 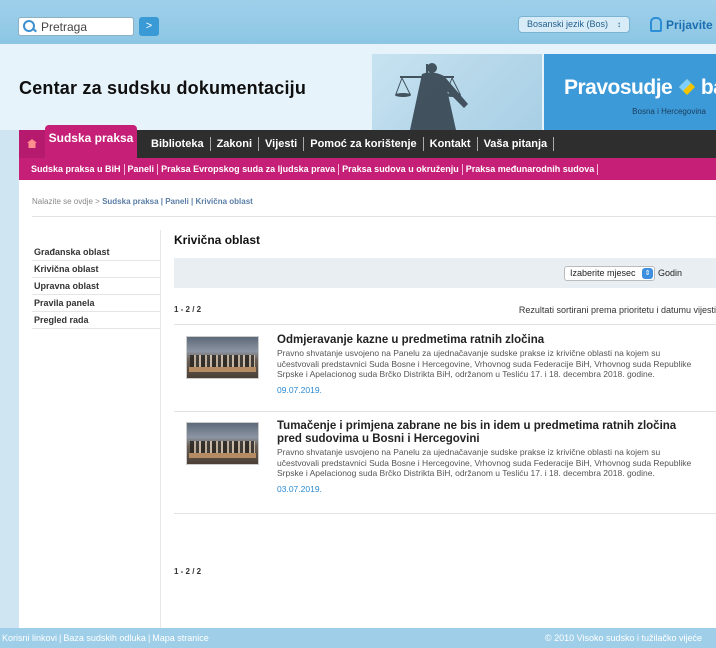 What do you see at coordinates (91, 141) in the screenshot?
I see `nav-tab-sudska-praksa: Sudska praksa` at bounding box center [91, 141].